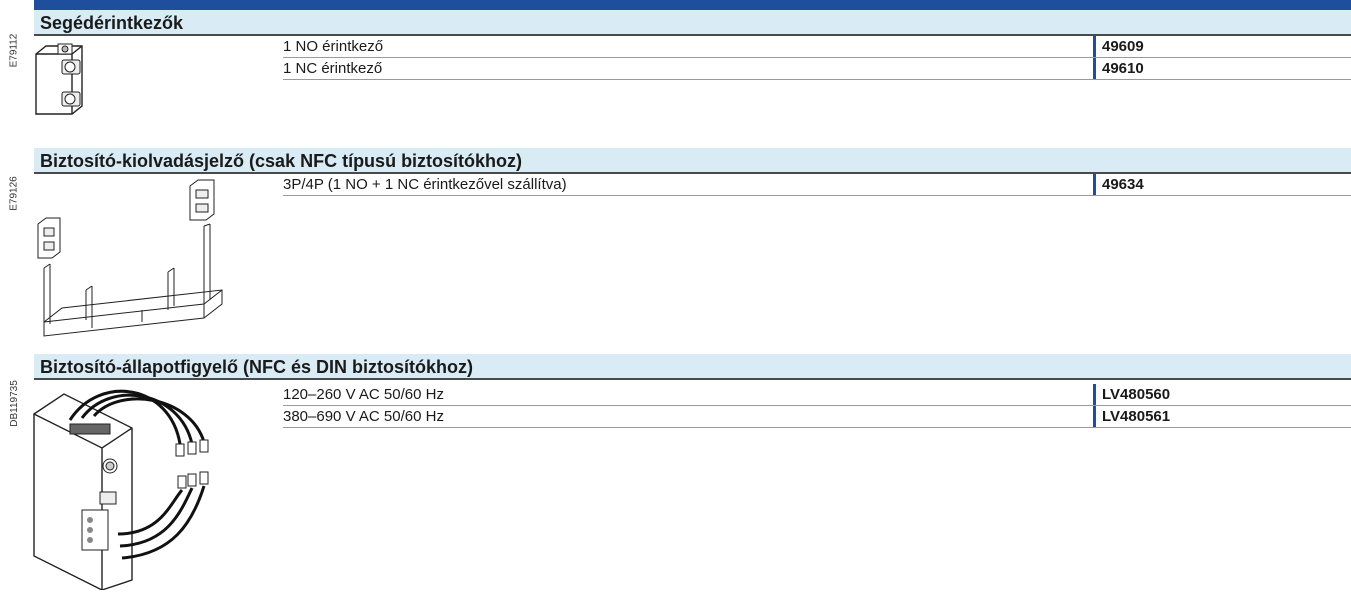 Image resolution: width=1351 pixels, height=595 pixels. What do you see at coordinates (132, 261) in the screenshot?
I see `fuse-blown-indicator-icon` at bounding box center [132, 261].